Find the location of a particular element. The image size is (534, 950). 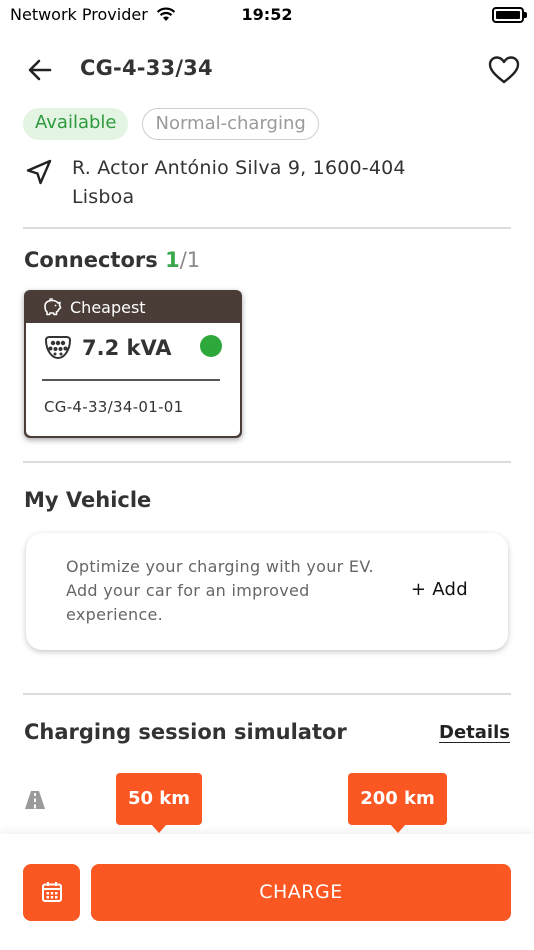

availability-badge: Available is located at coordinates (76, 124).